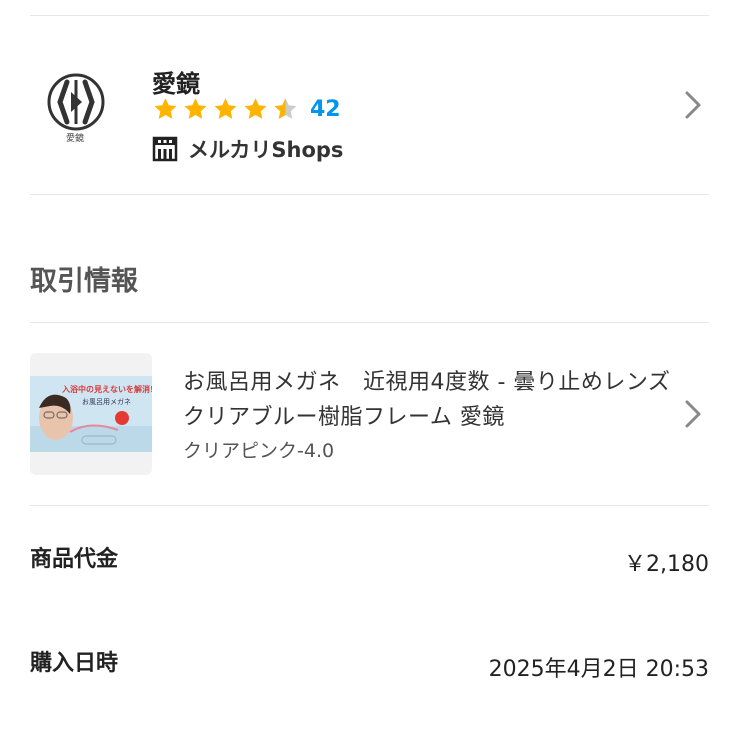 The width and height of the screenshot is (739, 739). Describe the element at coordinates (91, 414) in the screenshot. I see `product-thumbnail: 入浴中の見えないを解消! お風呂用メガネ` at that location.